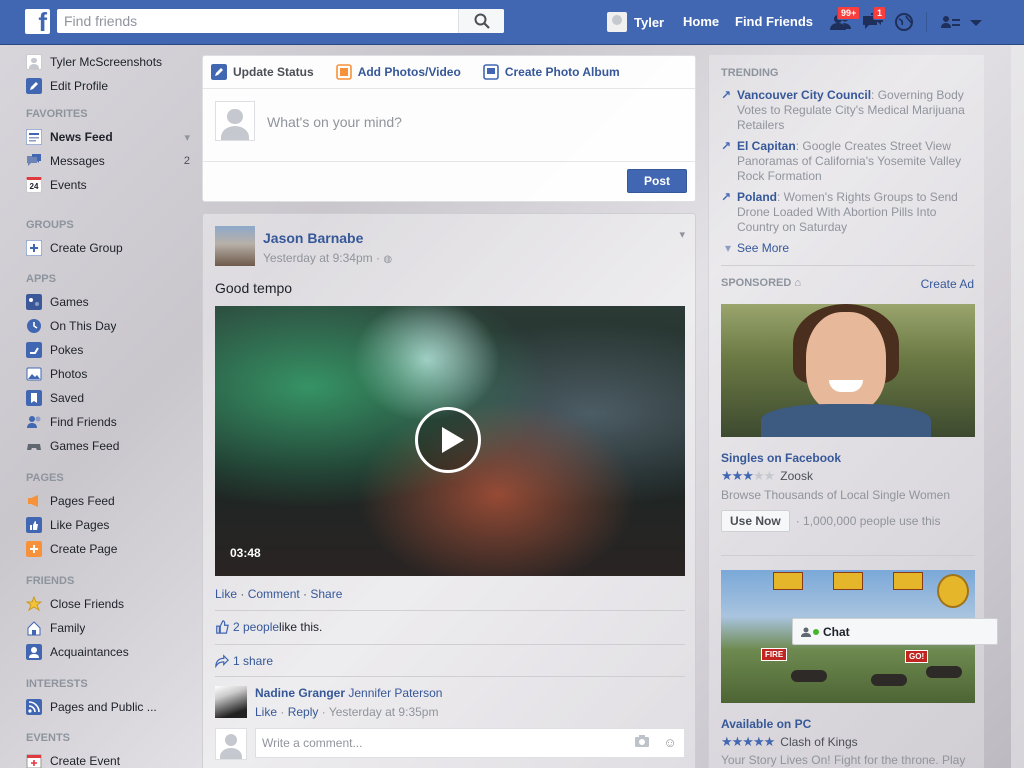 Image resolution: width=1024 pixels, height=768 pixels. What do you see at coordinates (57, 114) in the screenshot?
I see `section-favorites: FAVORITES` at bounding box center [57, 114].